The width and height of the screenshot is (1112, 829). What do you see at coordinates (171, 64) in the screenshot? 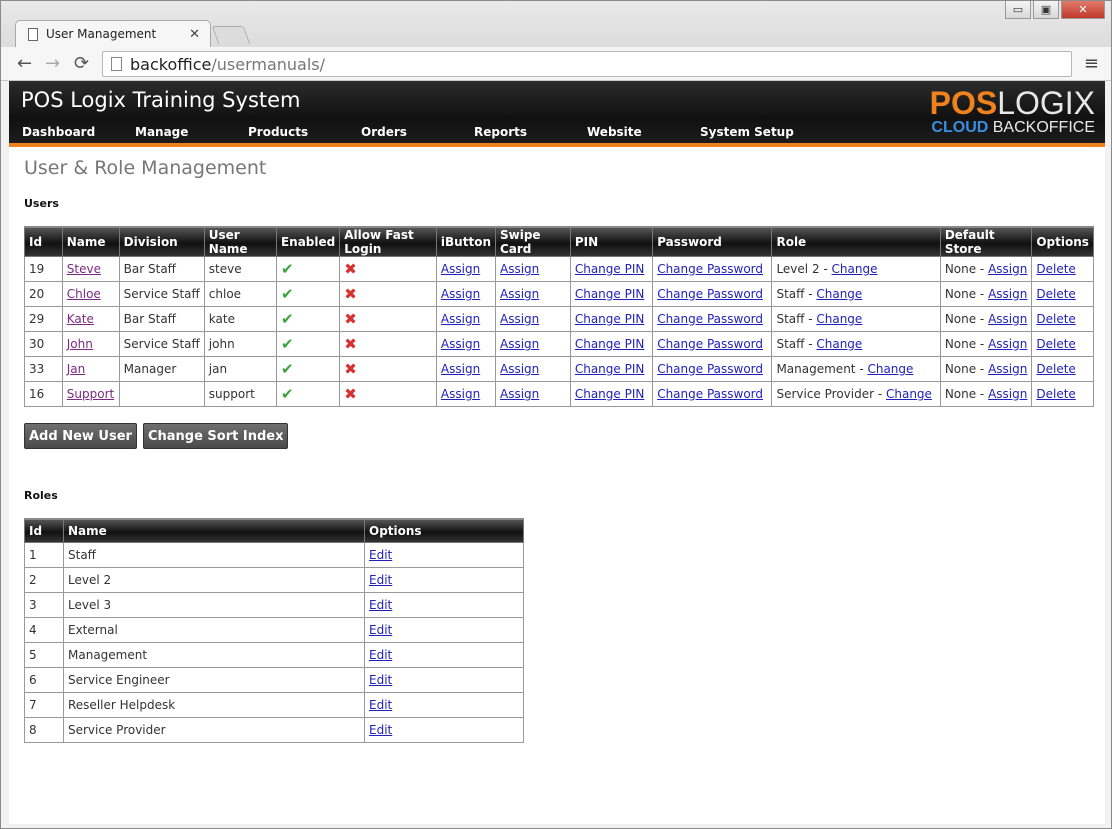
I see `url-host: backoffice` at bounding box center [171, 64].